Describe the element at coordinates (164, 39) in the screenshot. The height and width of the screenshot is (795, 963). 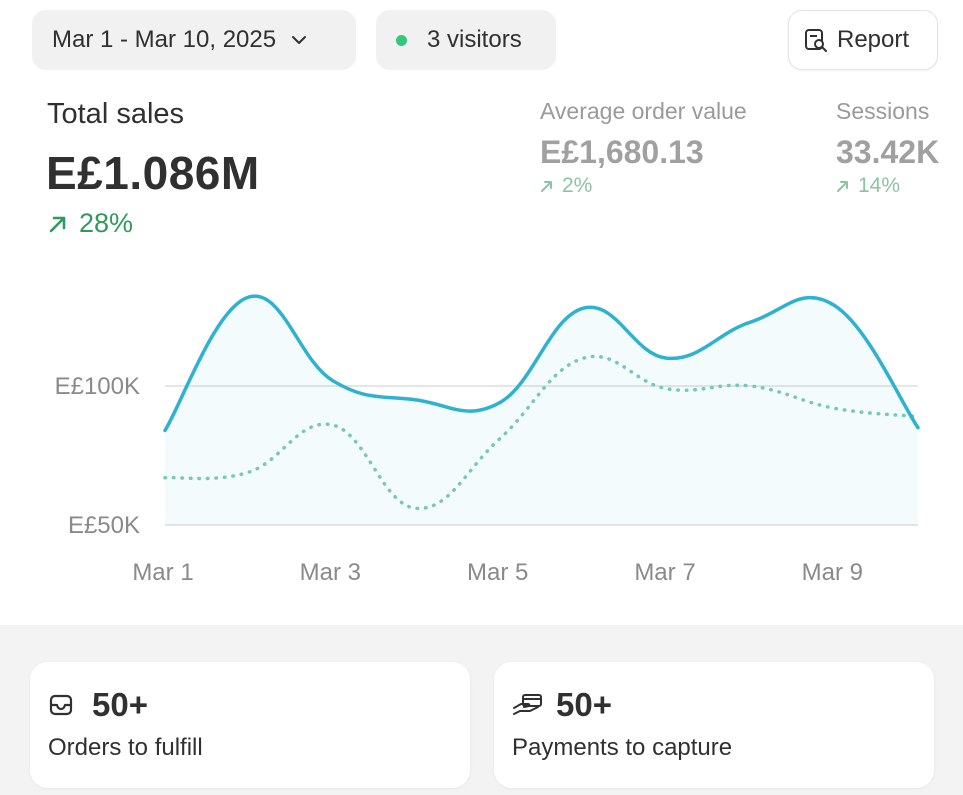
I see `date-range-label: Mar 1 - Mar 10, 2025` at that location.